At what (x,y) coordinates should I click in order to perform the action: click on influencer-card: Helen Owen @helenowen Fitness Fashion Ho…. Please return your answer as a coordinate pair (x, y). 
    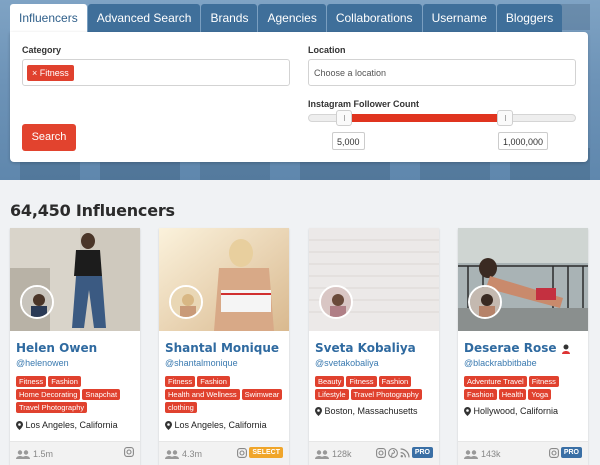
    Looking at the image, I should click on (75, 346).